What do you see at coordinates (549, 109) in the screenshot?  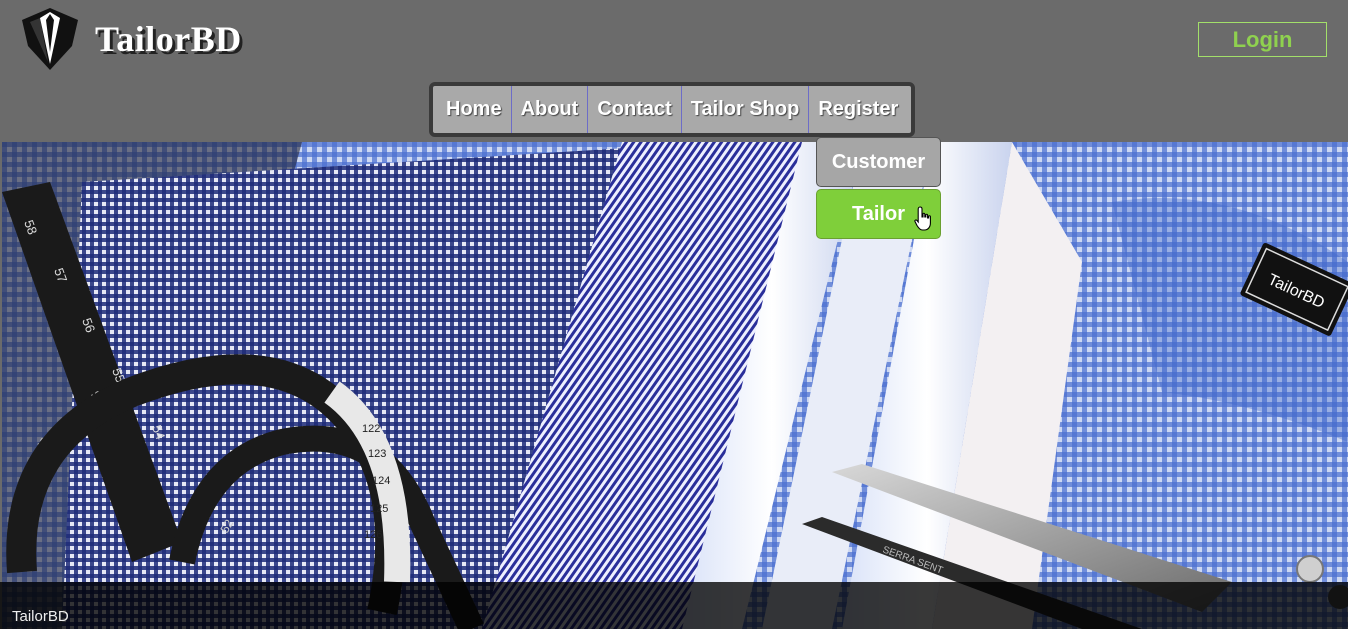 I see `nav-about: About` at bounding box center [549, 109].